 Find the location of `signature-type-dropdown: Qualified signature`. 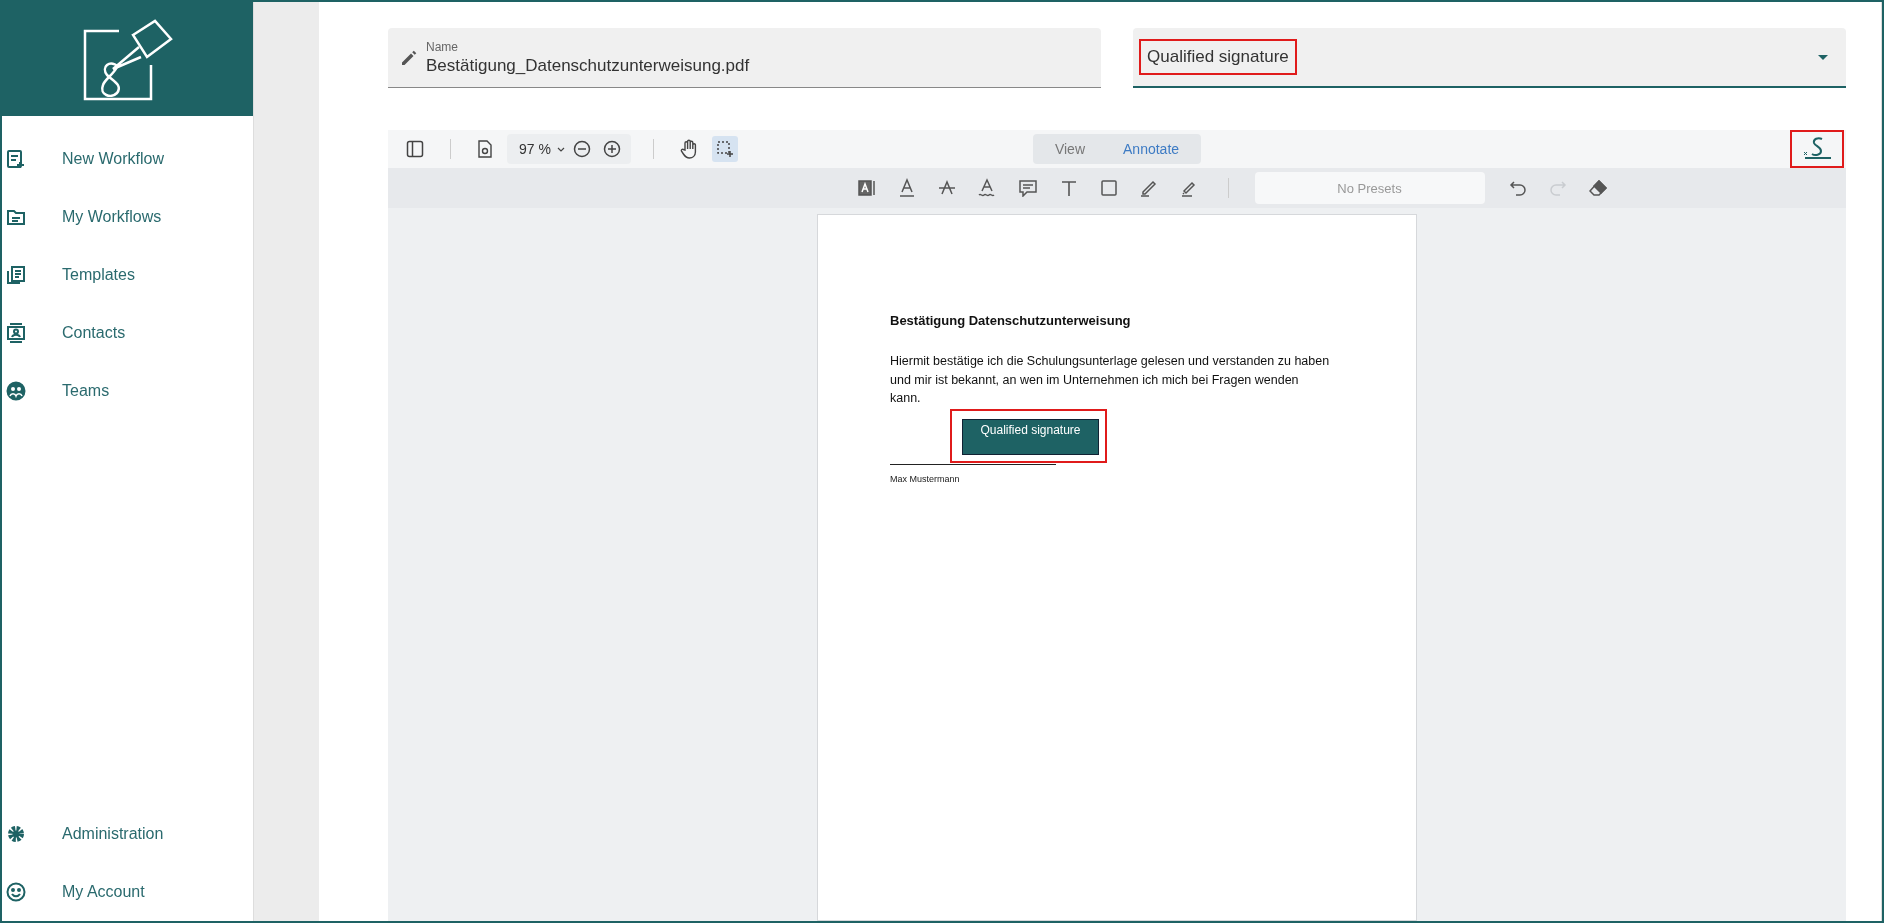

signature-type-dropdown: Qualified signature is located at coordinates (1489, 58).